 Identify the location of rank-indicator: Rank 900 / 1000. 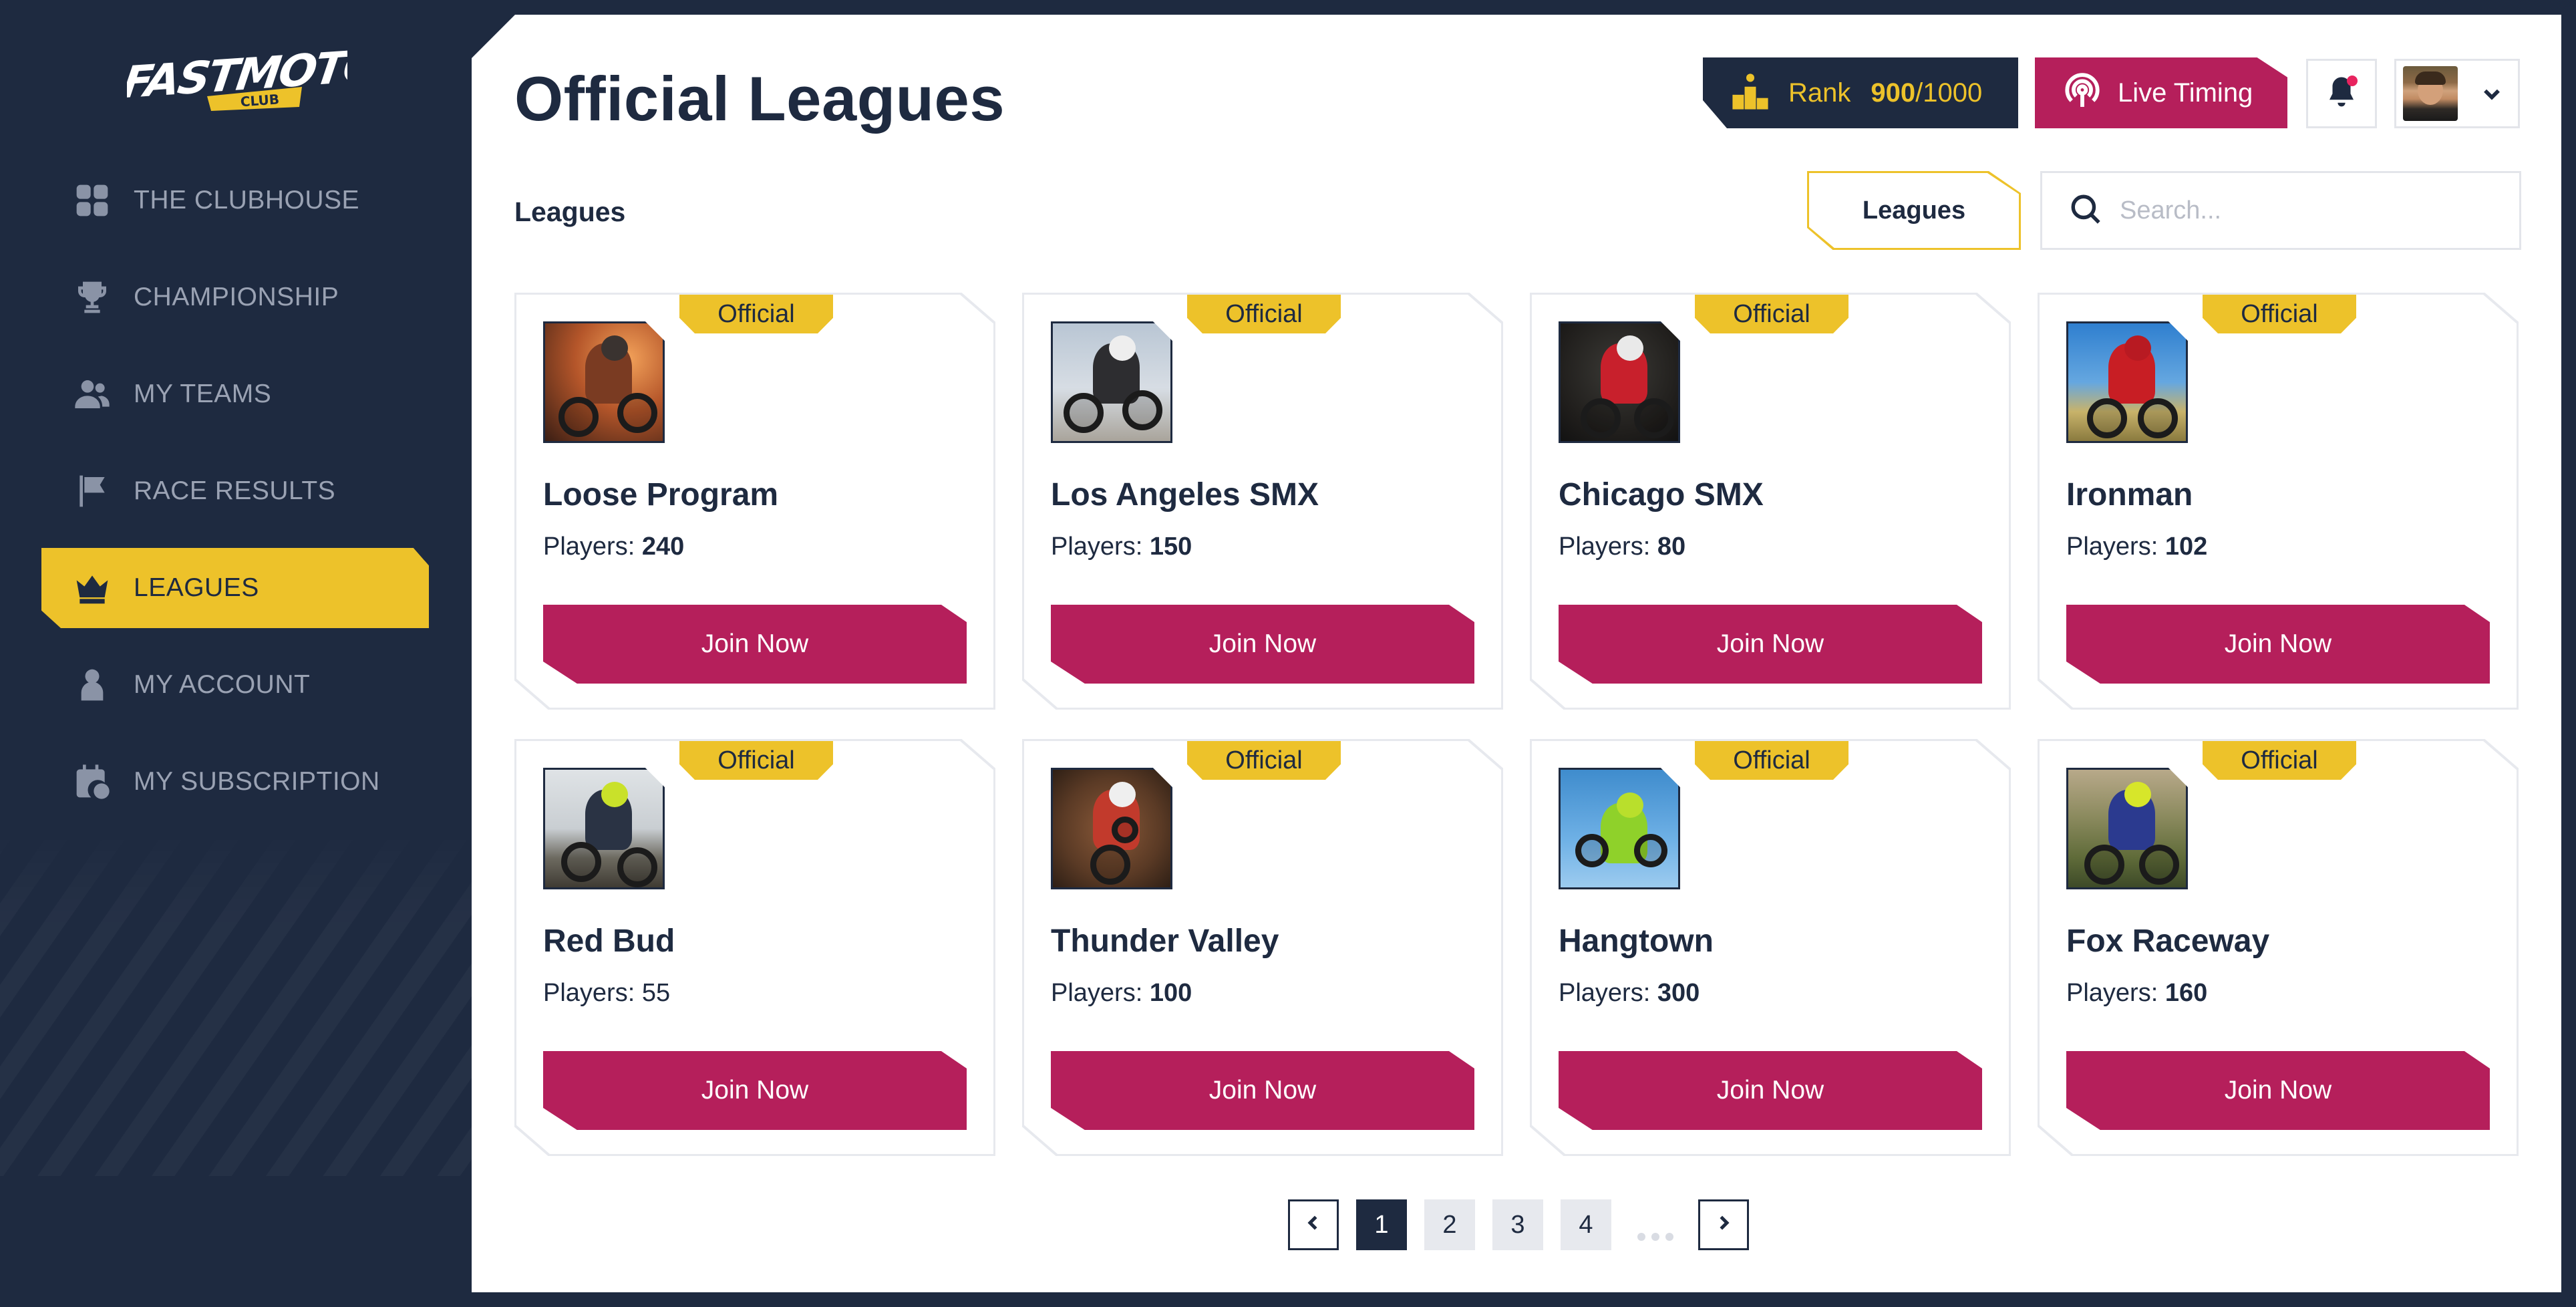
(1860, 92).